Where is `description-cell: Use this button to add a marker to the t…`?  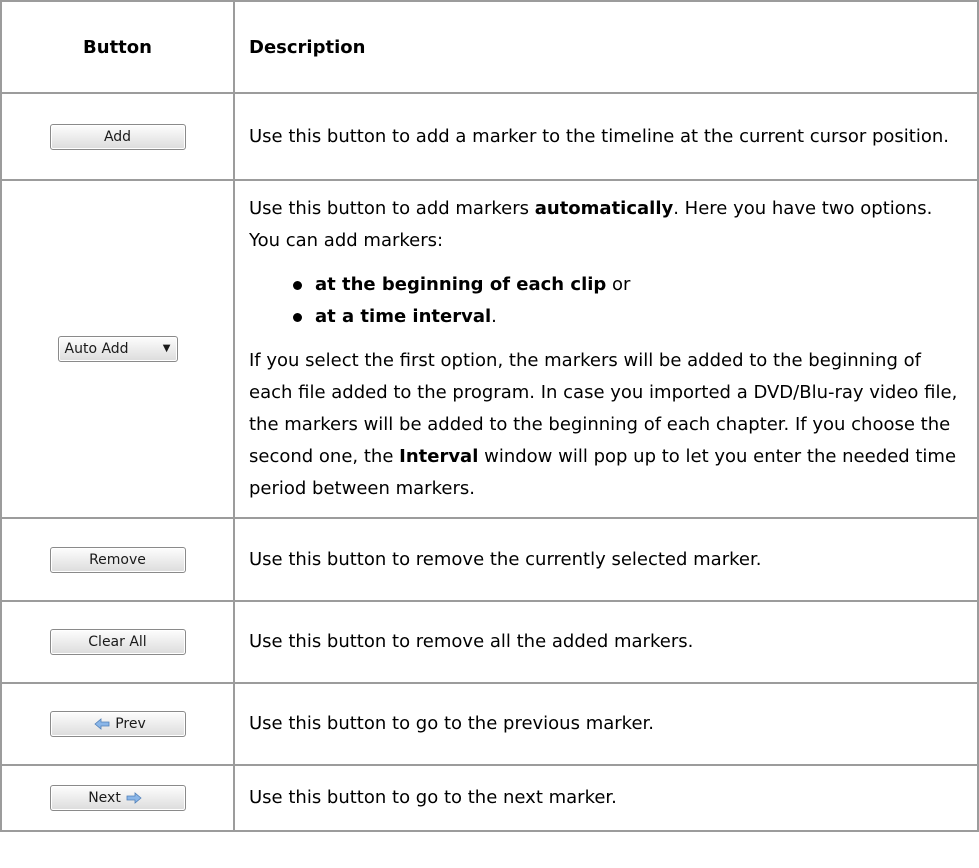
description-cell: Use this button to add a marker to the t… is located at coordinates (606, 136).